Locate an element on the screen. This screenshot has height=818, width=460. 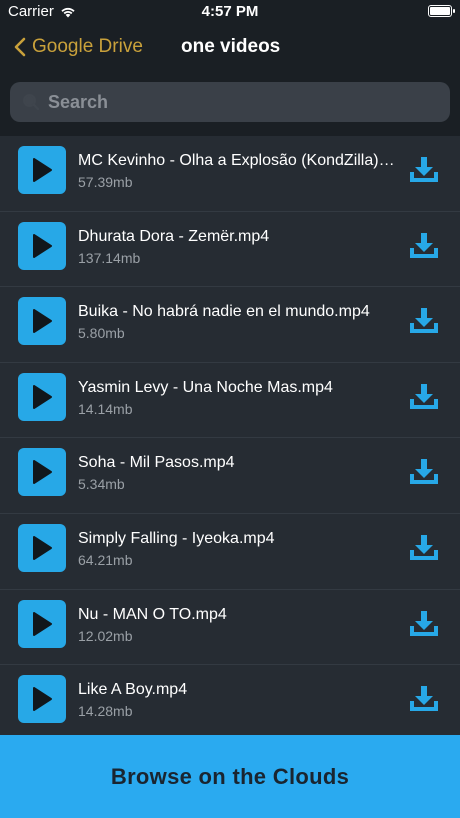
file-size: 14.28mb is located at coordinates (105, 711).